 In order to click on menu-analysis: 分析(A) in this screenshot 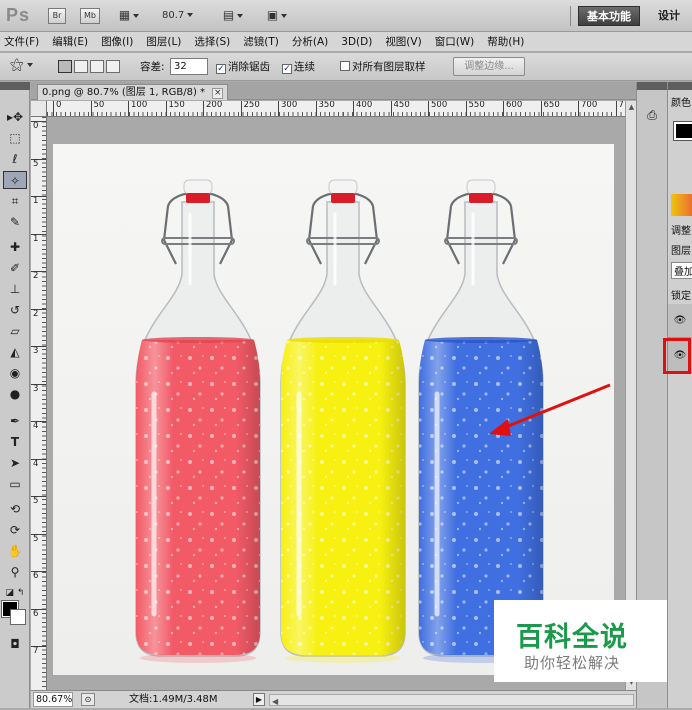, I will do `click(310, 41)`.